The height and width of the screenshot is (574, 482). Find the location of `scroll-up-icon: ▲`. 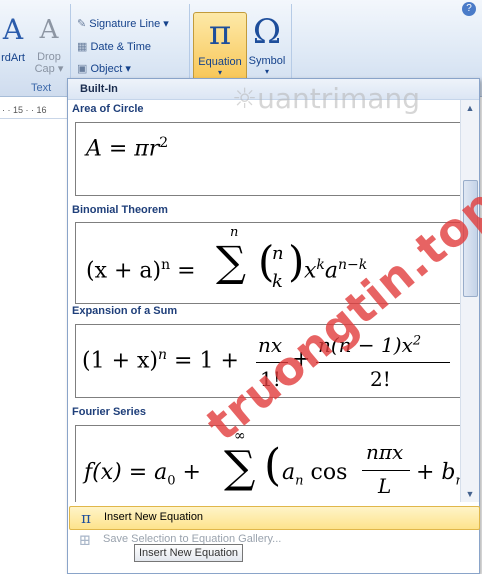

scroll-up-icon: ▲ is located at coordinates (470, 108).